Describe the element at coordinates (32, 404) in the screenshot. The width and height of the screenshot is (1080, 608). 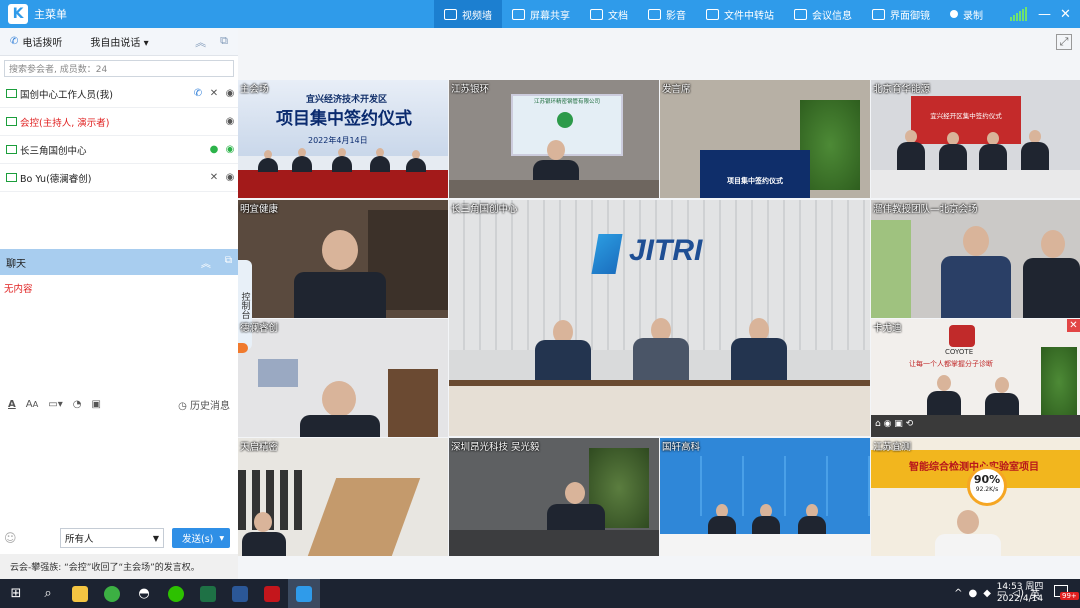
I see `font-size-icon: AA` at that location.